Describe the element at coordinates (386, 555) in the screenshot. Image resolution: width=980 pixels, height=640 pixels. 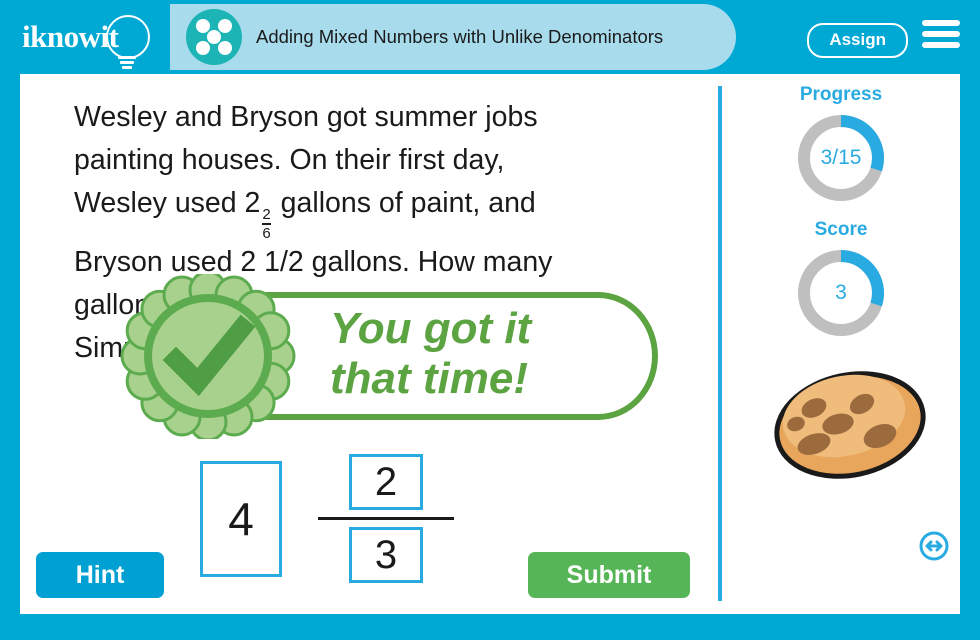
I see `denominator-input: 3` at that location.